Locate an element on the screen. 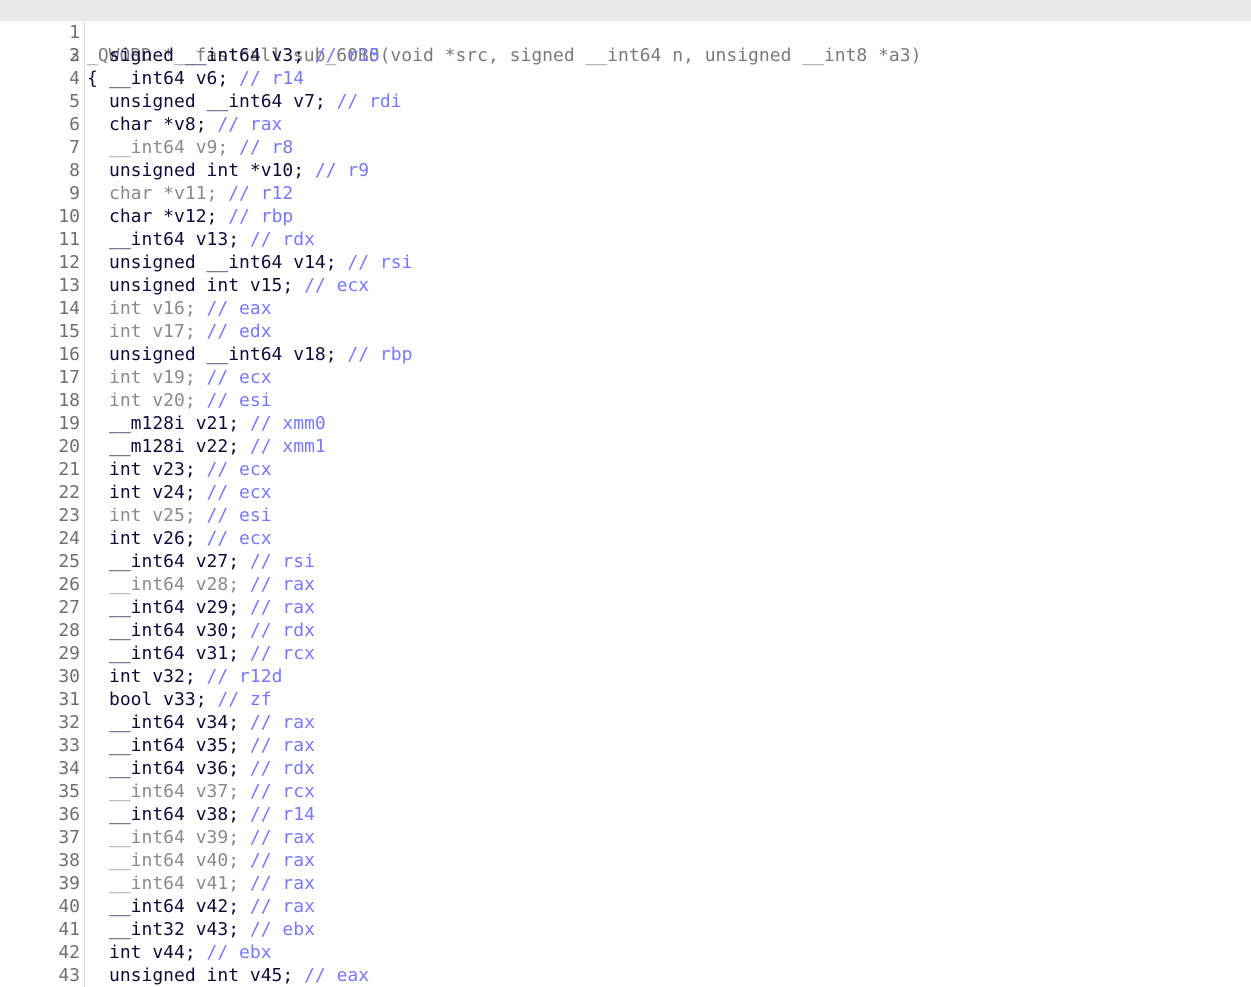  code-line-declaration: 34 __int64 v36; // rdx is located at coordinates (625, 768).